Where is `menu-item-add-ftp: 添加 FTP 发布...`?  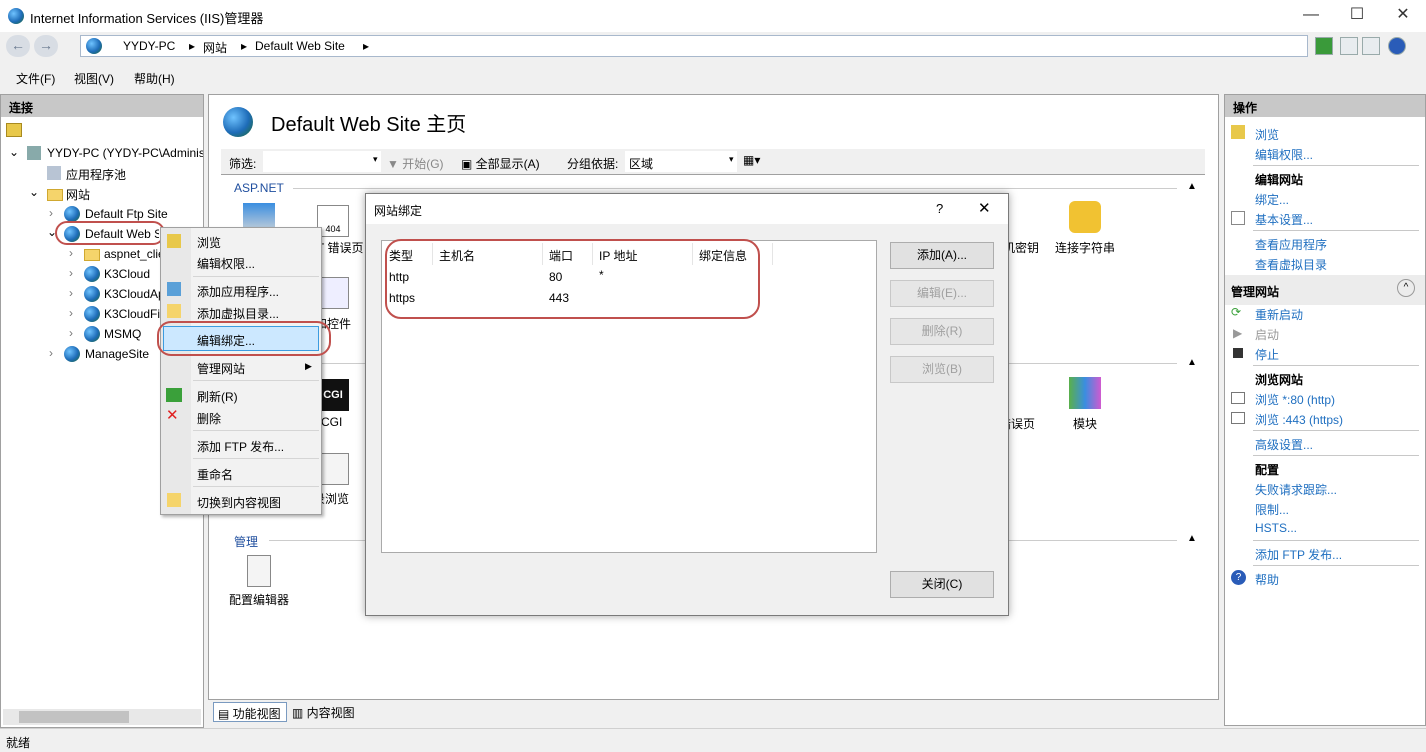
menu-item-add-ftp: 添加 FTP 发布... is located at coordinates (240, 446).